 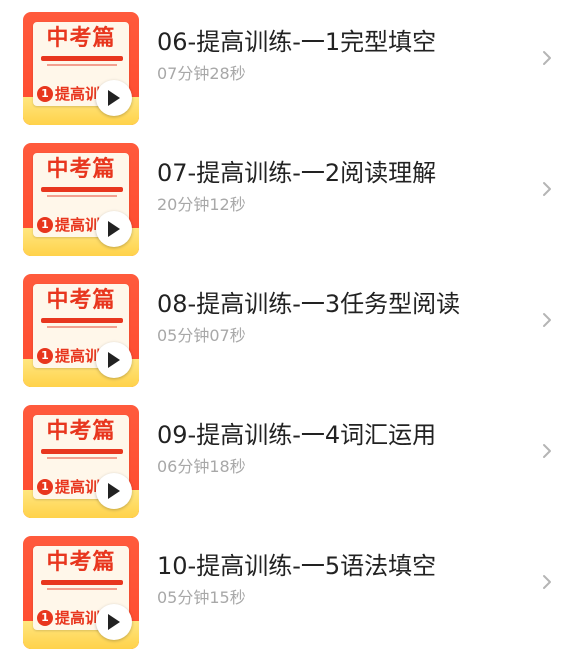 I want to click on lesson-title: 06-提高训练-一1完型填空, so click(x=297, y=42).